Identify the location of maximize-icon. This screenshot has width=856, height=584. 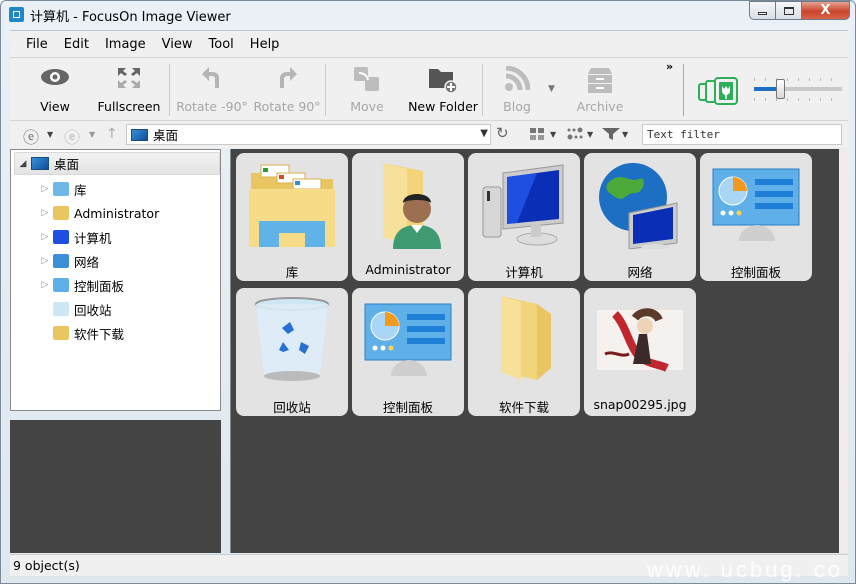
(788, 10).